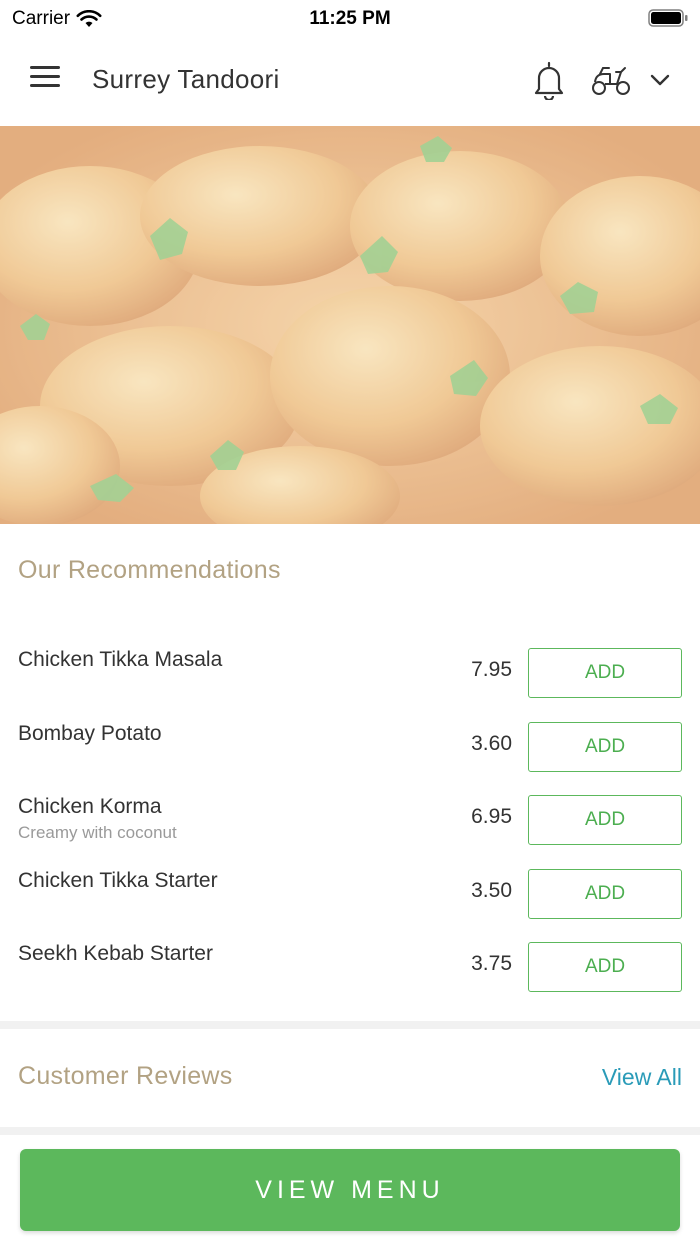 This screenshot has width=700, height=1244. Describe the element at coordinates (660, 80) in the screenshot. I see `chevron-down-icon` at that location.